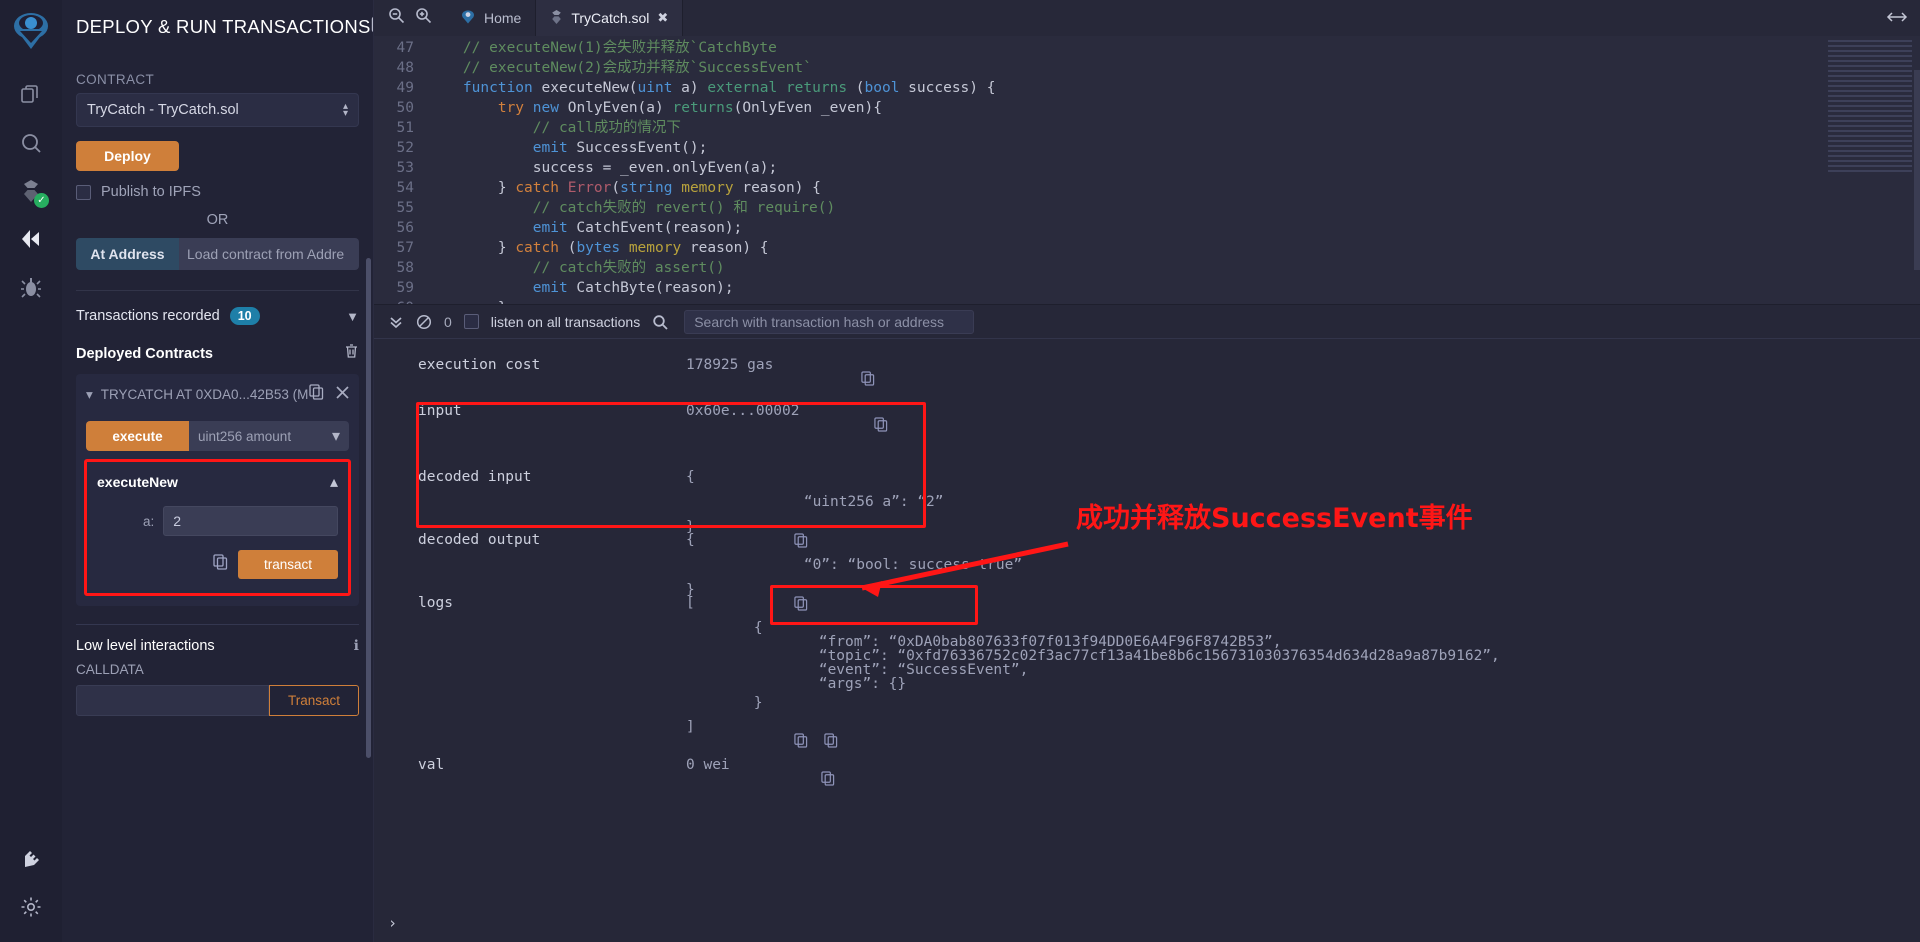 The width and height of the screenshot is (1920, 942). I want to click on code-token: executeNew(, so click(585, 88).